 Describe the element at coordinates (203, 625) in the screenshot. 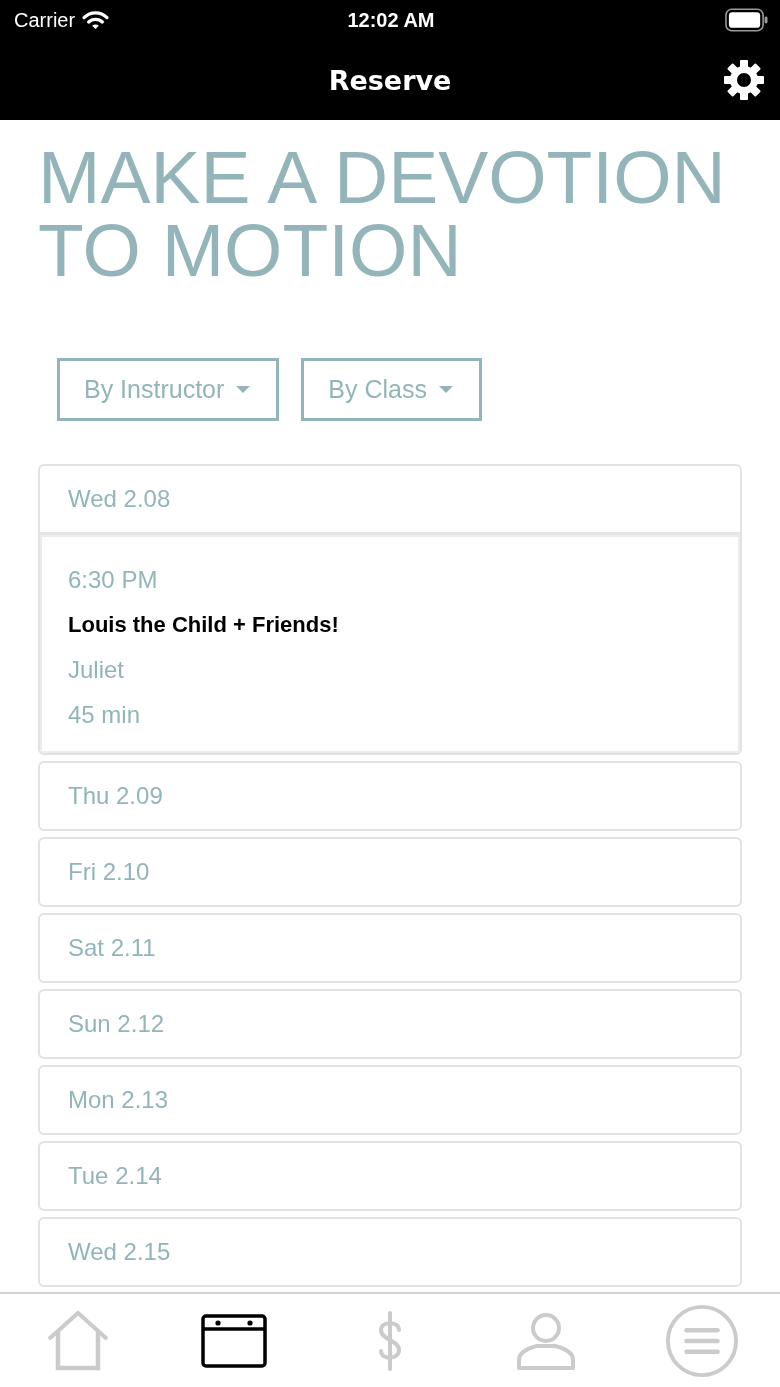

I see `class-name: Louis the Child + Friends!` at that location.